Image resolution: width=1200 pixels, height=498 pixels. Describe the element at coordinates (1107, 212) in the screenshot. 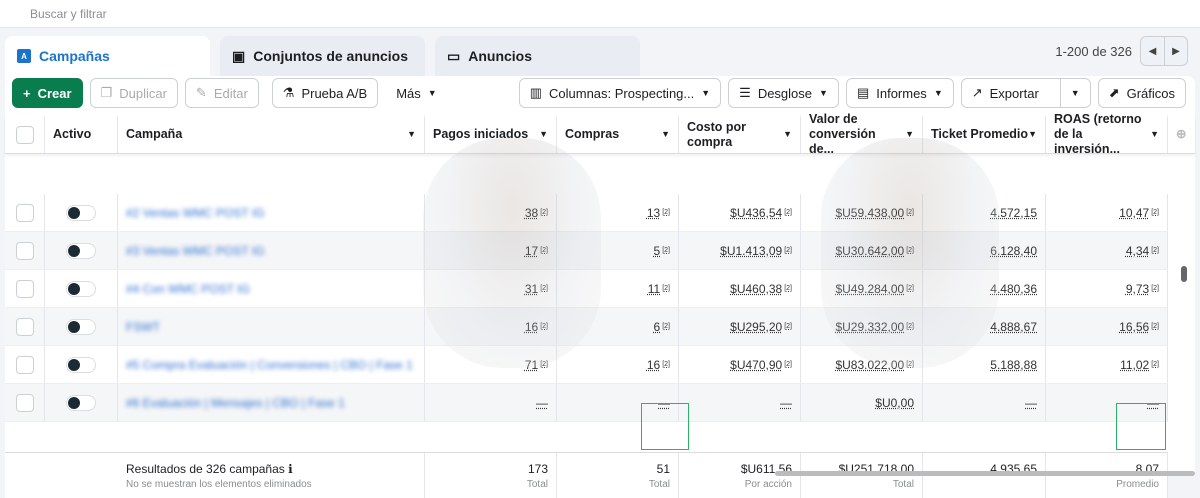

I see `cell-roas: 10,47 [2]` at that location.